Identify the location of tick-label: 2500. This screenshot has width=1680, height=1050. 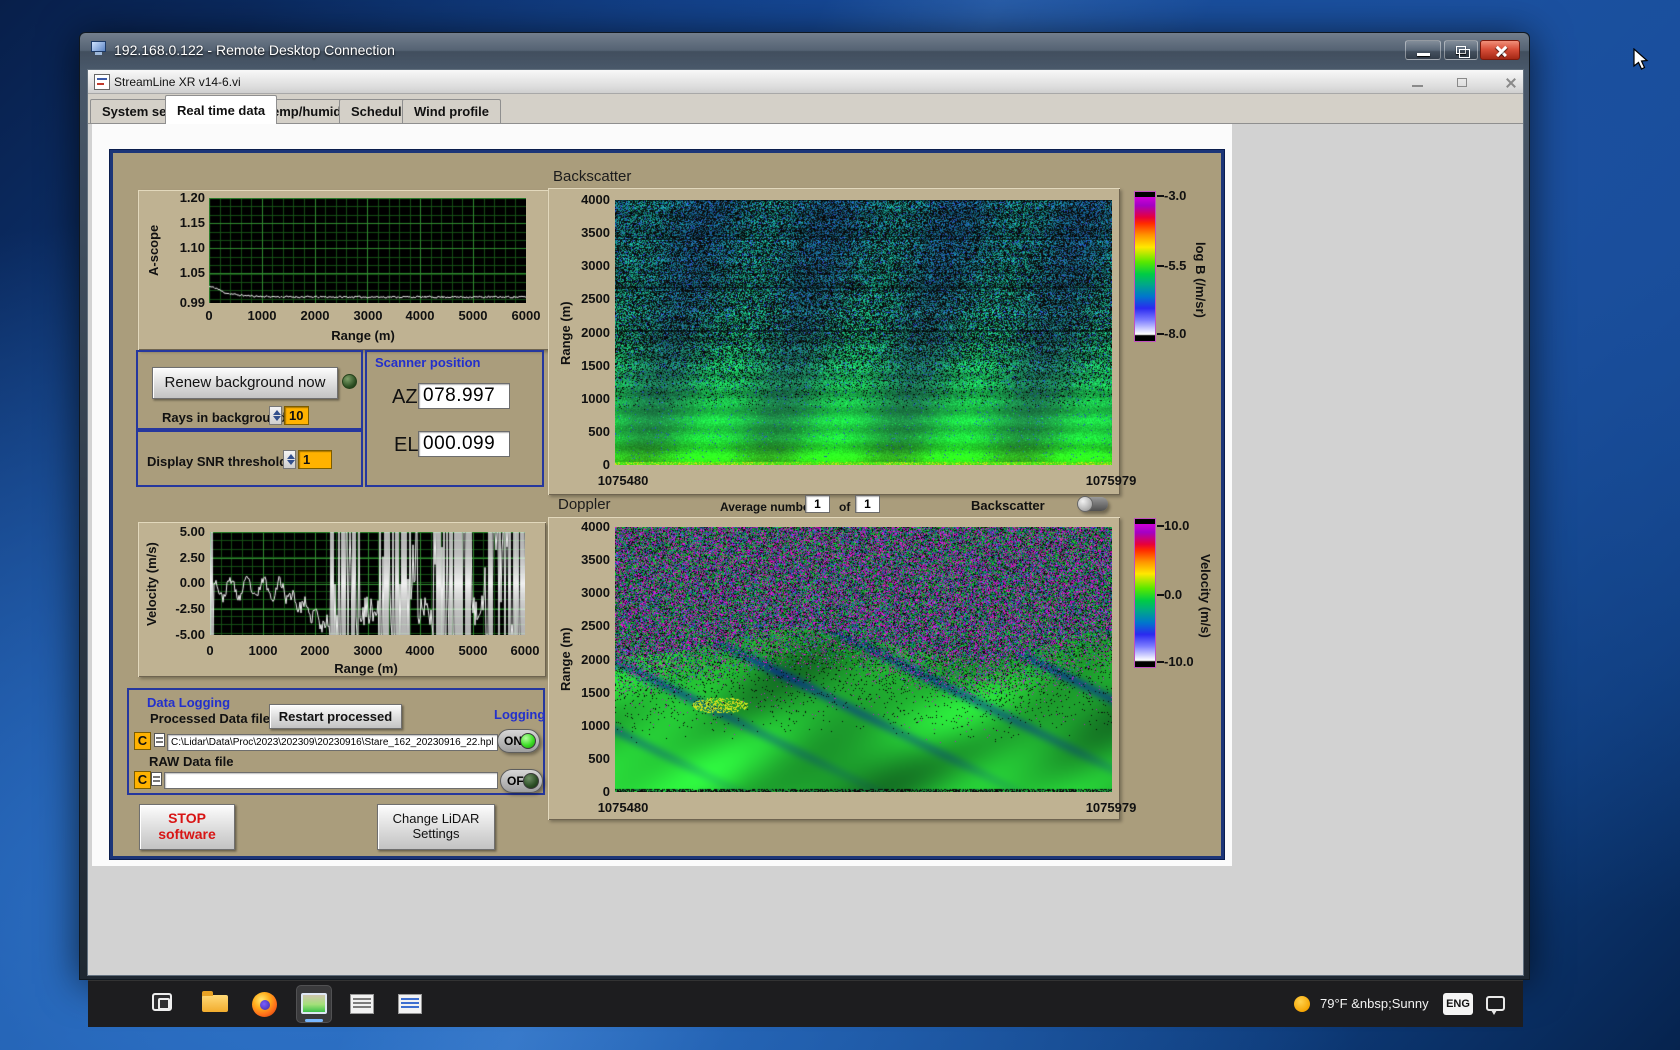
(595, 626).